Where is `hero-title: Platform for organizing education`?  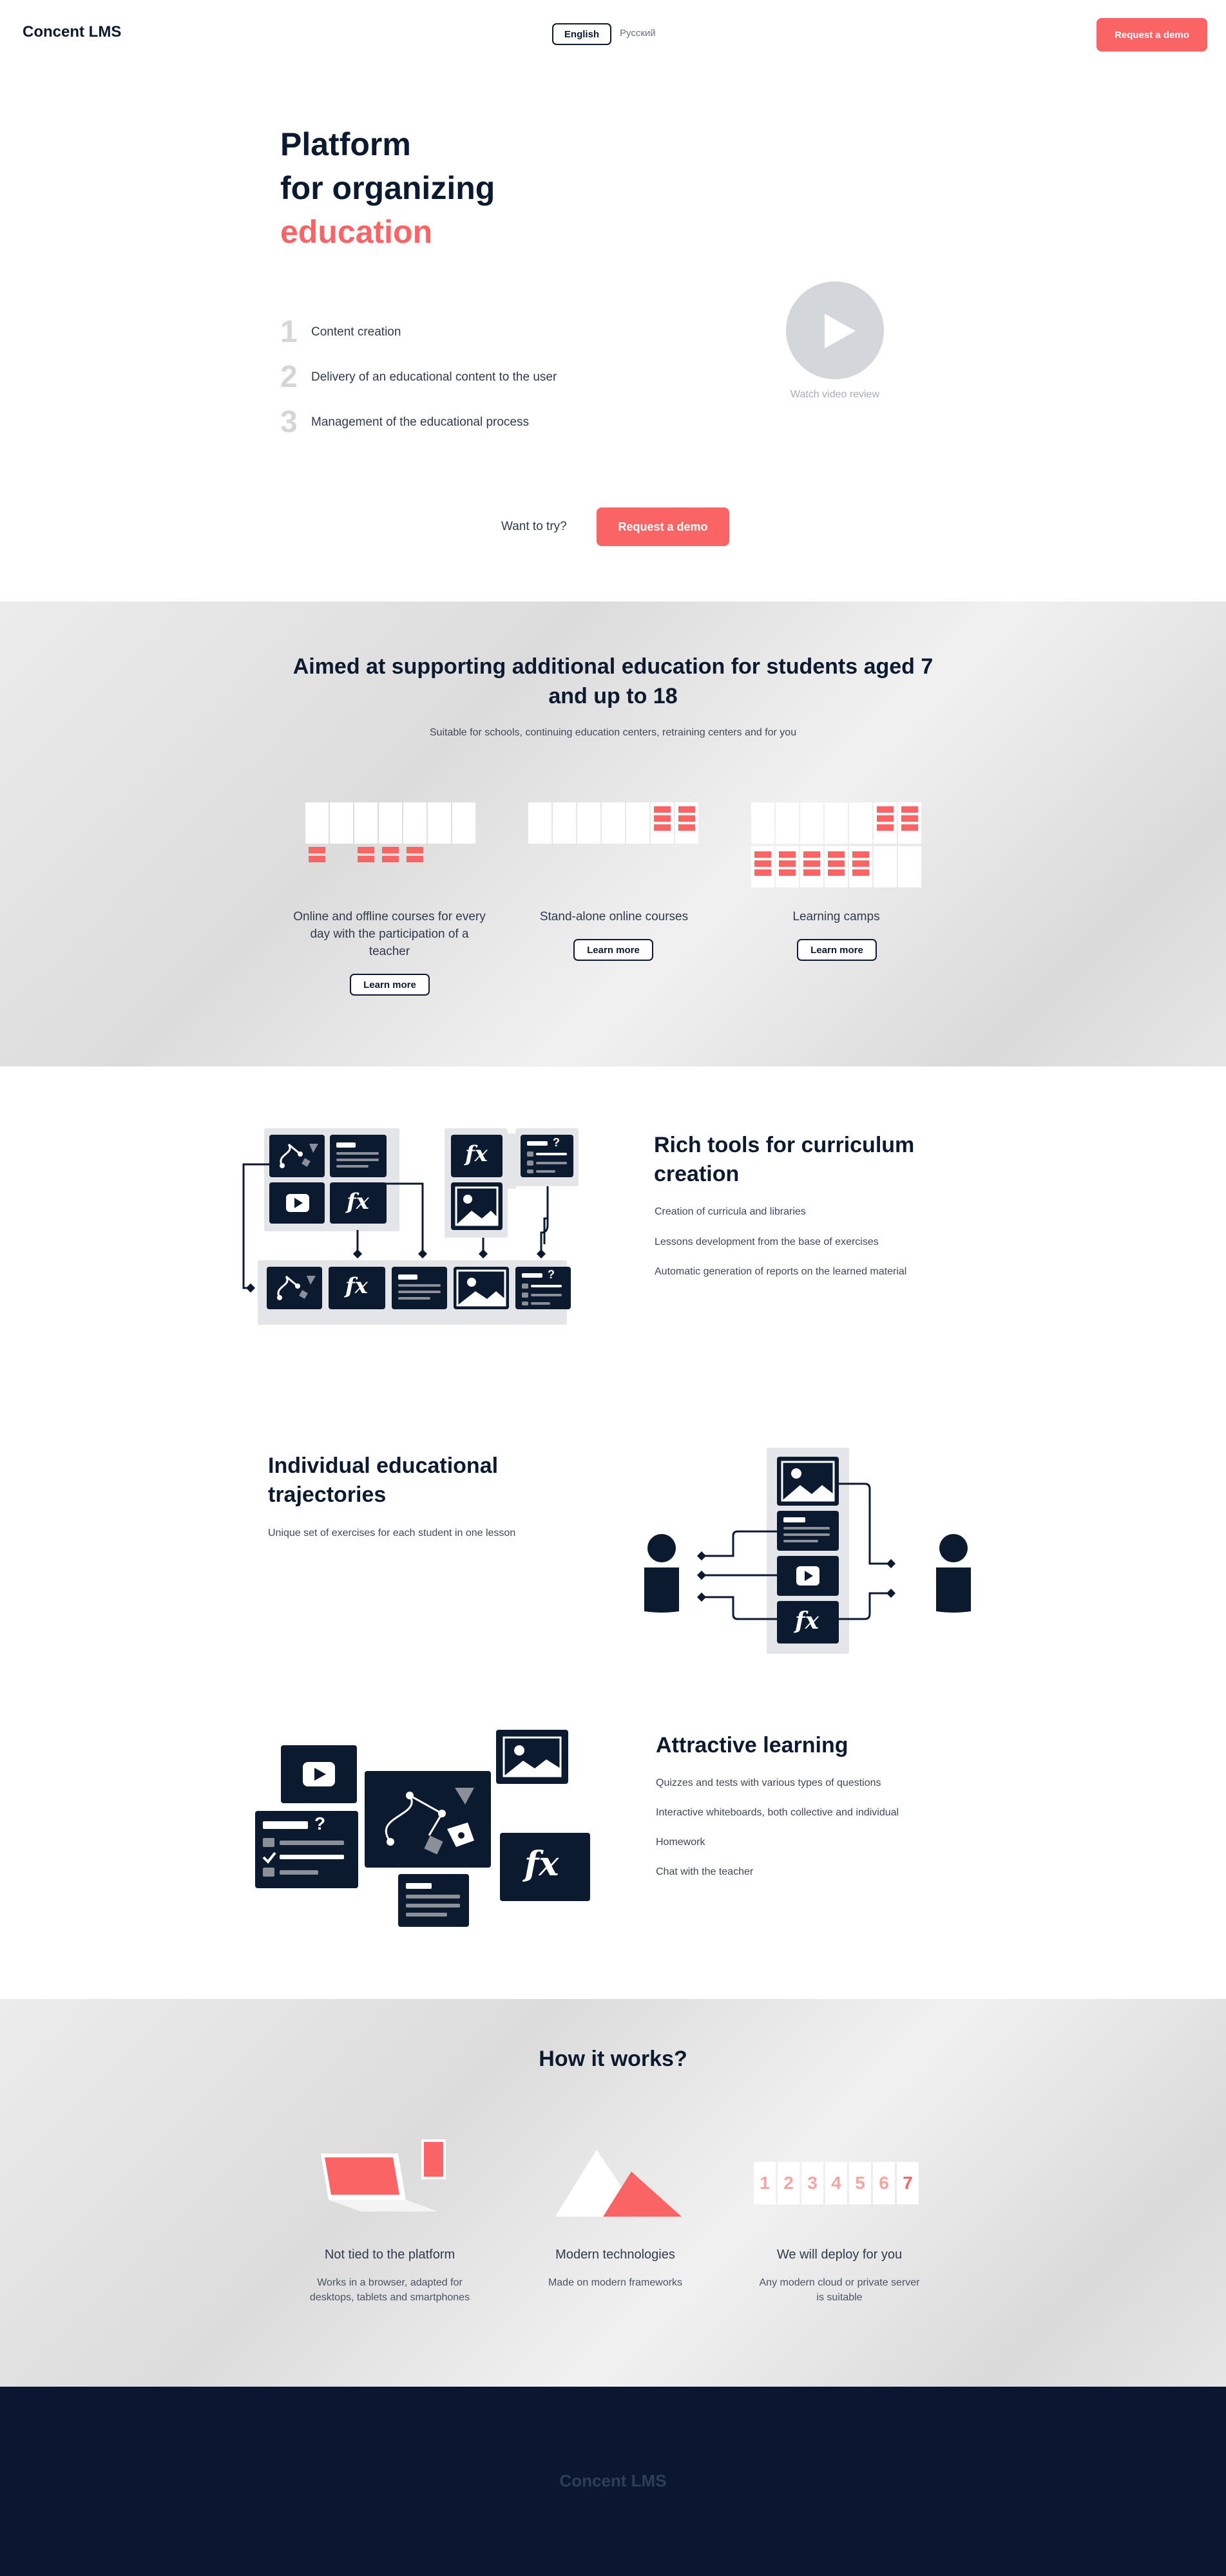 hero-title: Platform for organizing education is located at coordinates (388, 188).